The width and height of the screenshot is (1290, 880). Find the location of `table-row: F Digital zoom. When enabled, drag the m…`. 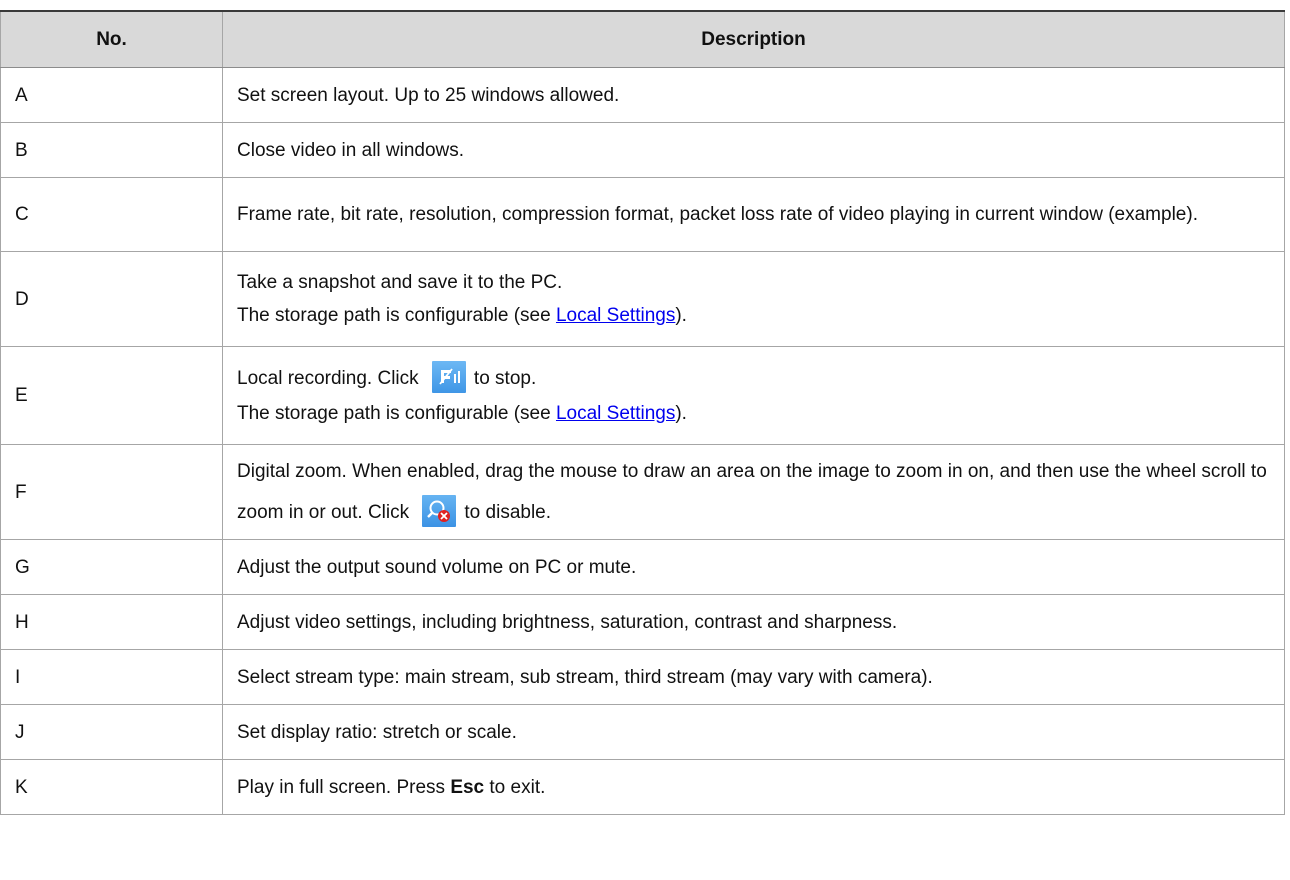

table-row: F Digital zoom. When enabled, drag the m… is located at coordinates (642, 492).